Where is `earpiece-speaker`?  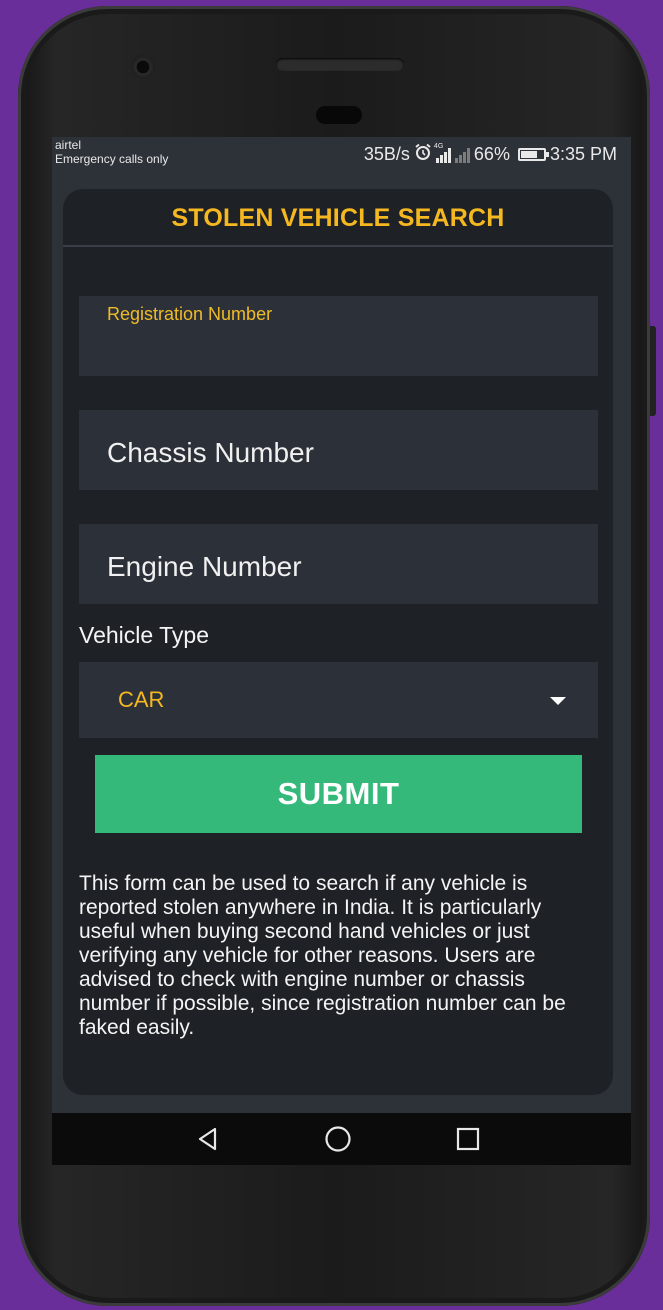
earpiece-speaker is located at coordinates (340, 64).